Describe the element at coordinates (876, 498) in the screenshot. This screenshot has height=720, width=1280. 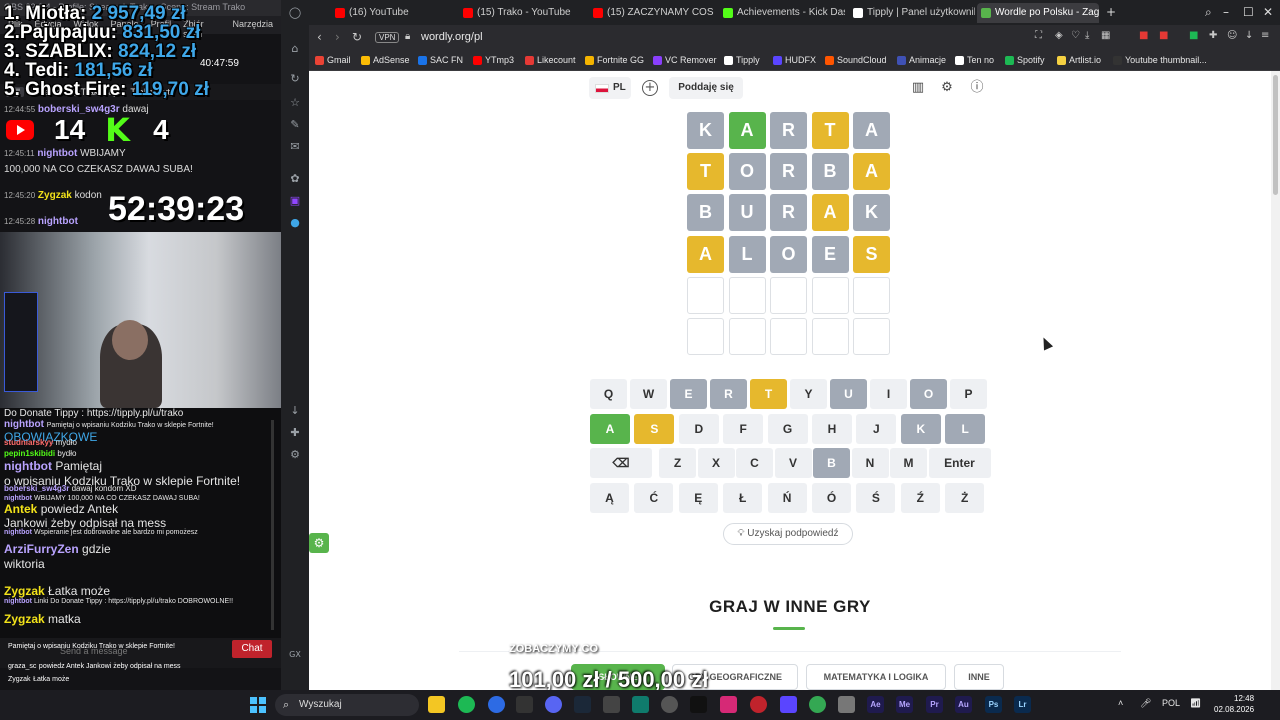
I see `keyboard-key: Ś` at that location.